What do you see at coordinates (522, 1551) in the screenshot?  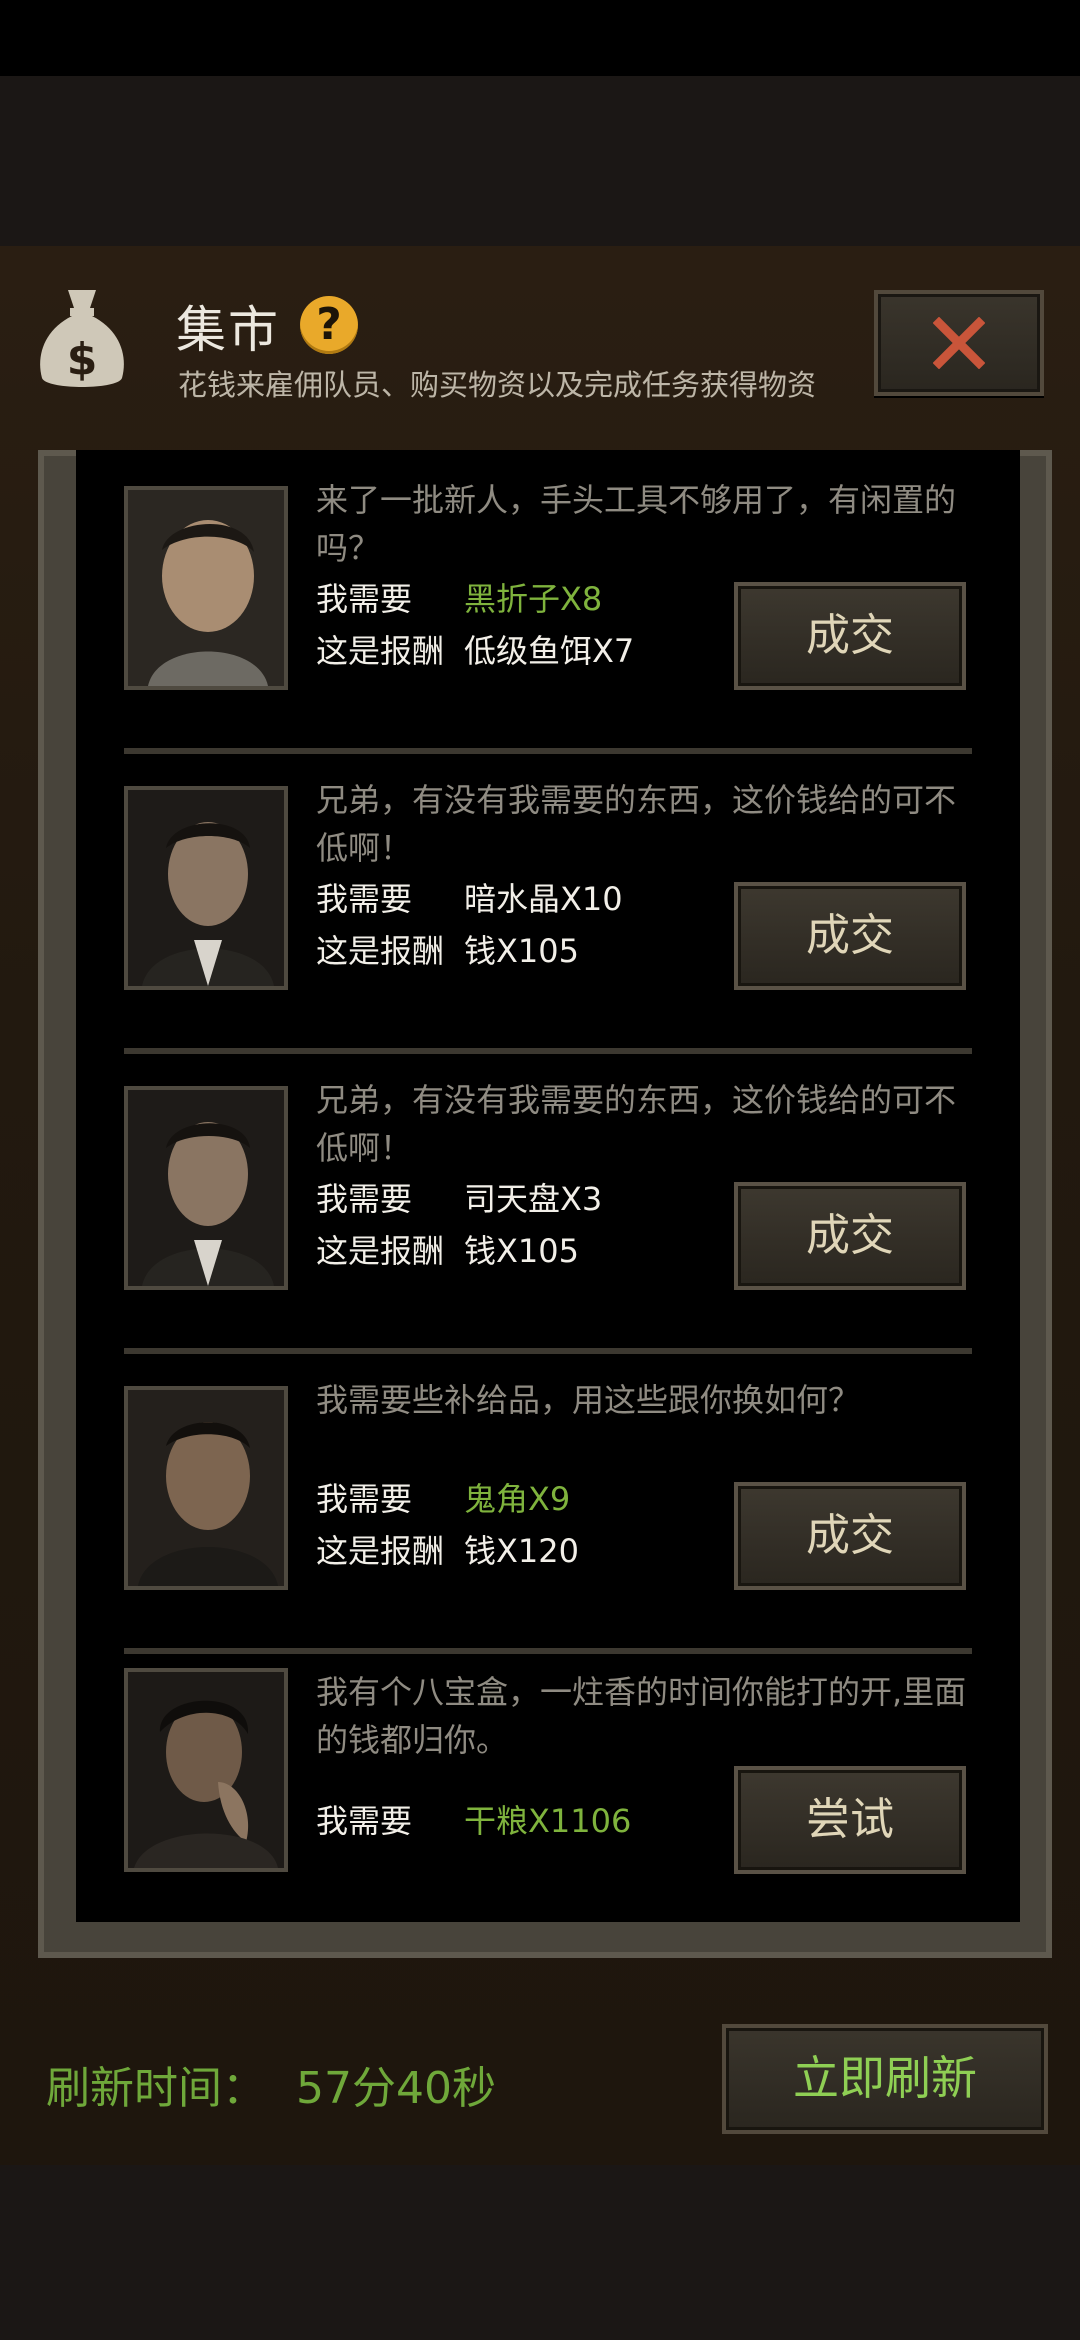 I see `reward-value: 钱X120` at bounding box center [522, 1551].